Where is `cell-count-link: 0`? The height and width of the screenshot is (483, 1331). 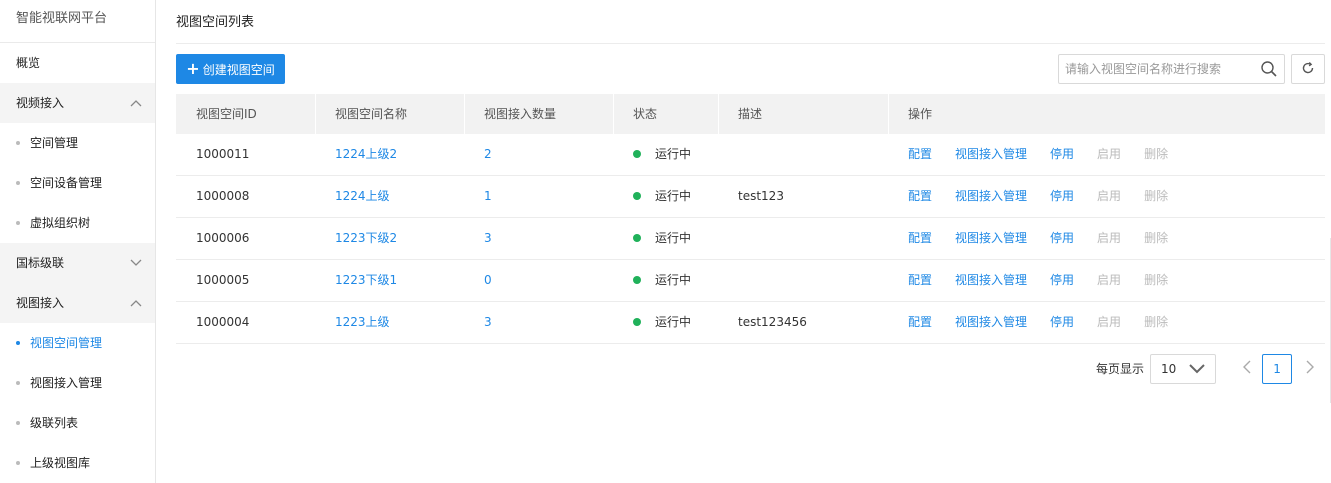 cell-count-link: 0 is located at coordinates (488, 280).